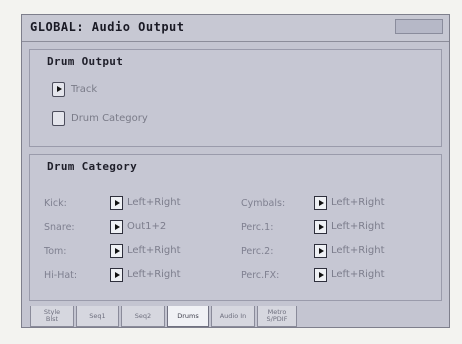 The height and width of the screenshot is (344, 462). I want to click on kick-label: Kick:, so click(55, 203).